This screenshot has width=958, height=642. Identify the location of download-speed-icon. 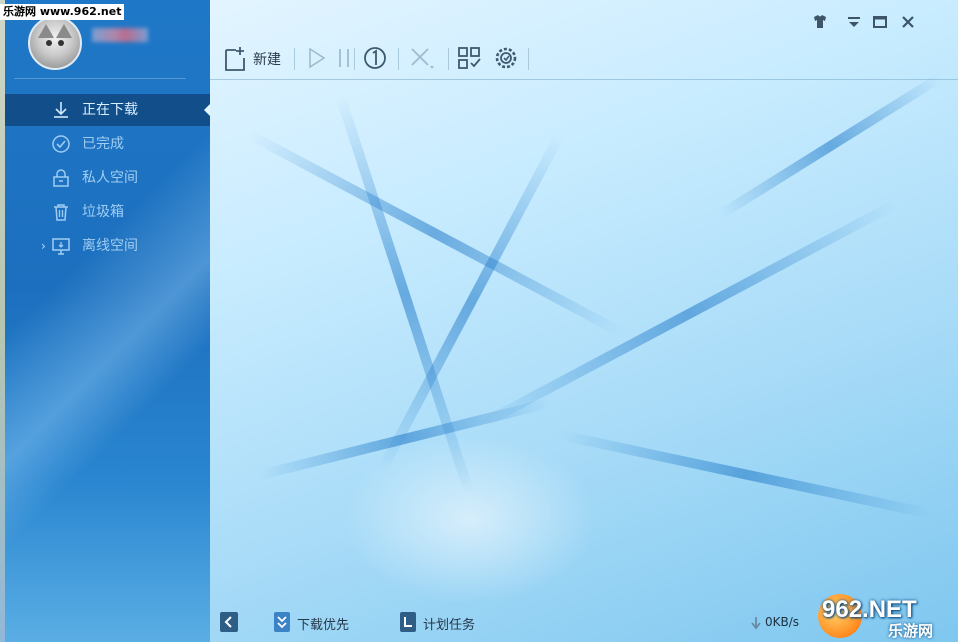
(756, 623).